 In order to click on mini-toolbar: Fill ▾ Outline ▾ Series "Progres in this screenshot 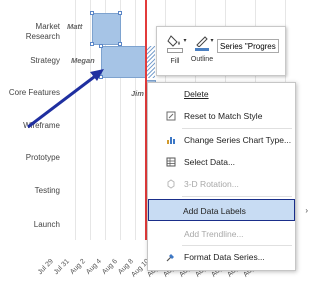, I will do `click(221, 51)`.